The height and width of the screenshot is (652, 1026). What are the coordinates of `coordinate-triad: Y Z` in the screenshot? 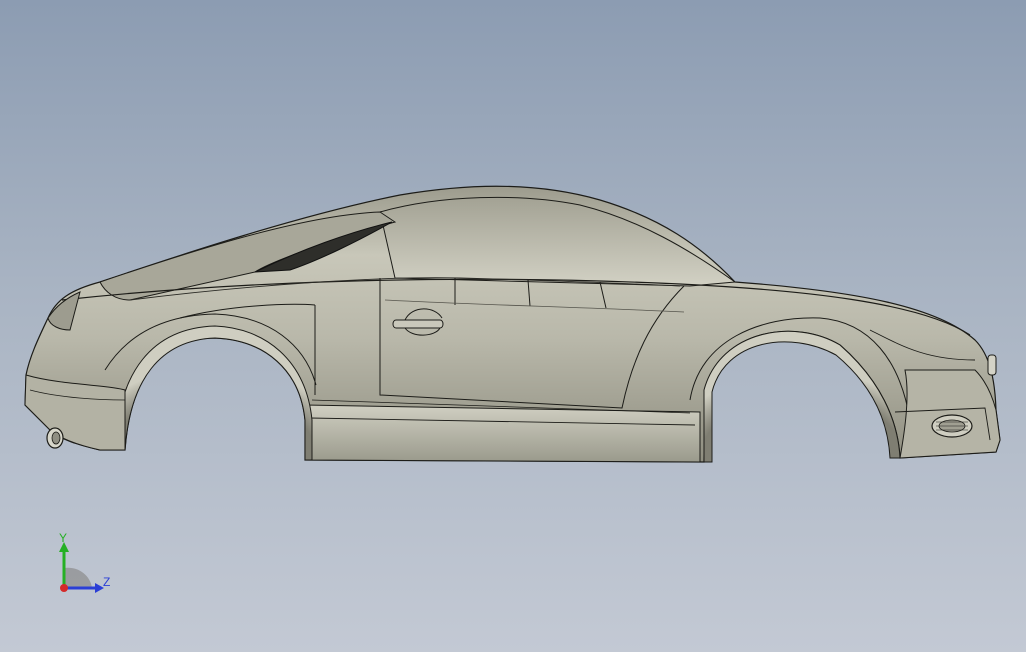 It's located at (87, 565).